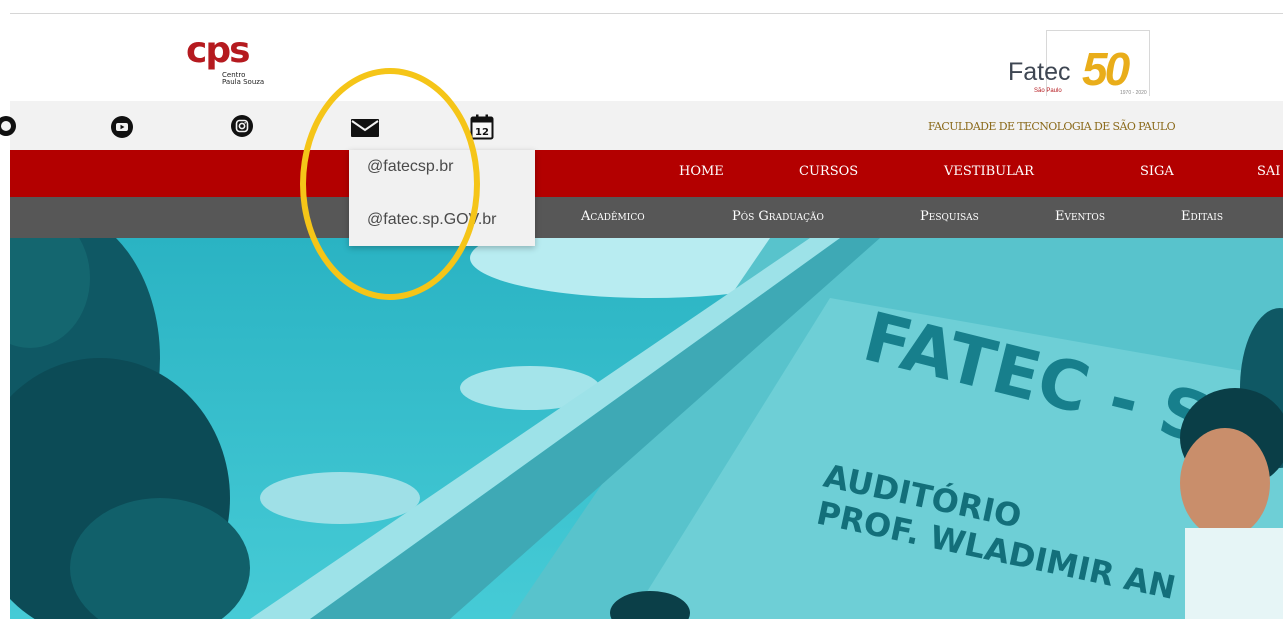  What do you see at coordinates (122, 127) in the screenshot?
I see `youtube-icon` at bounding box center [122, 127].